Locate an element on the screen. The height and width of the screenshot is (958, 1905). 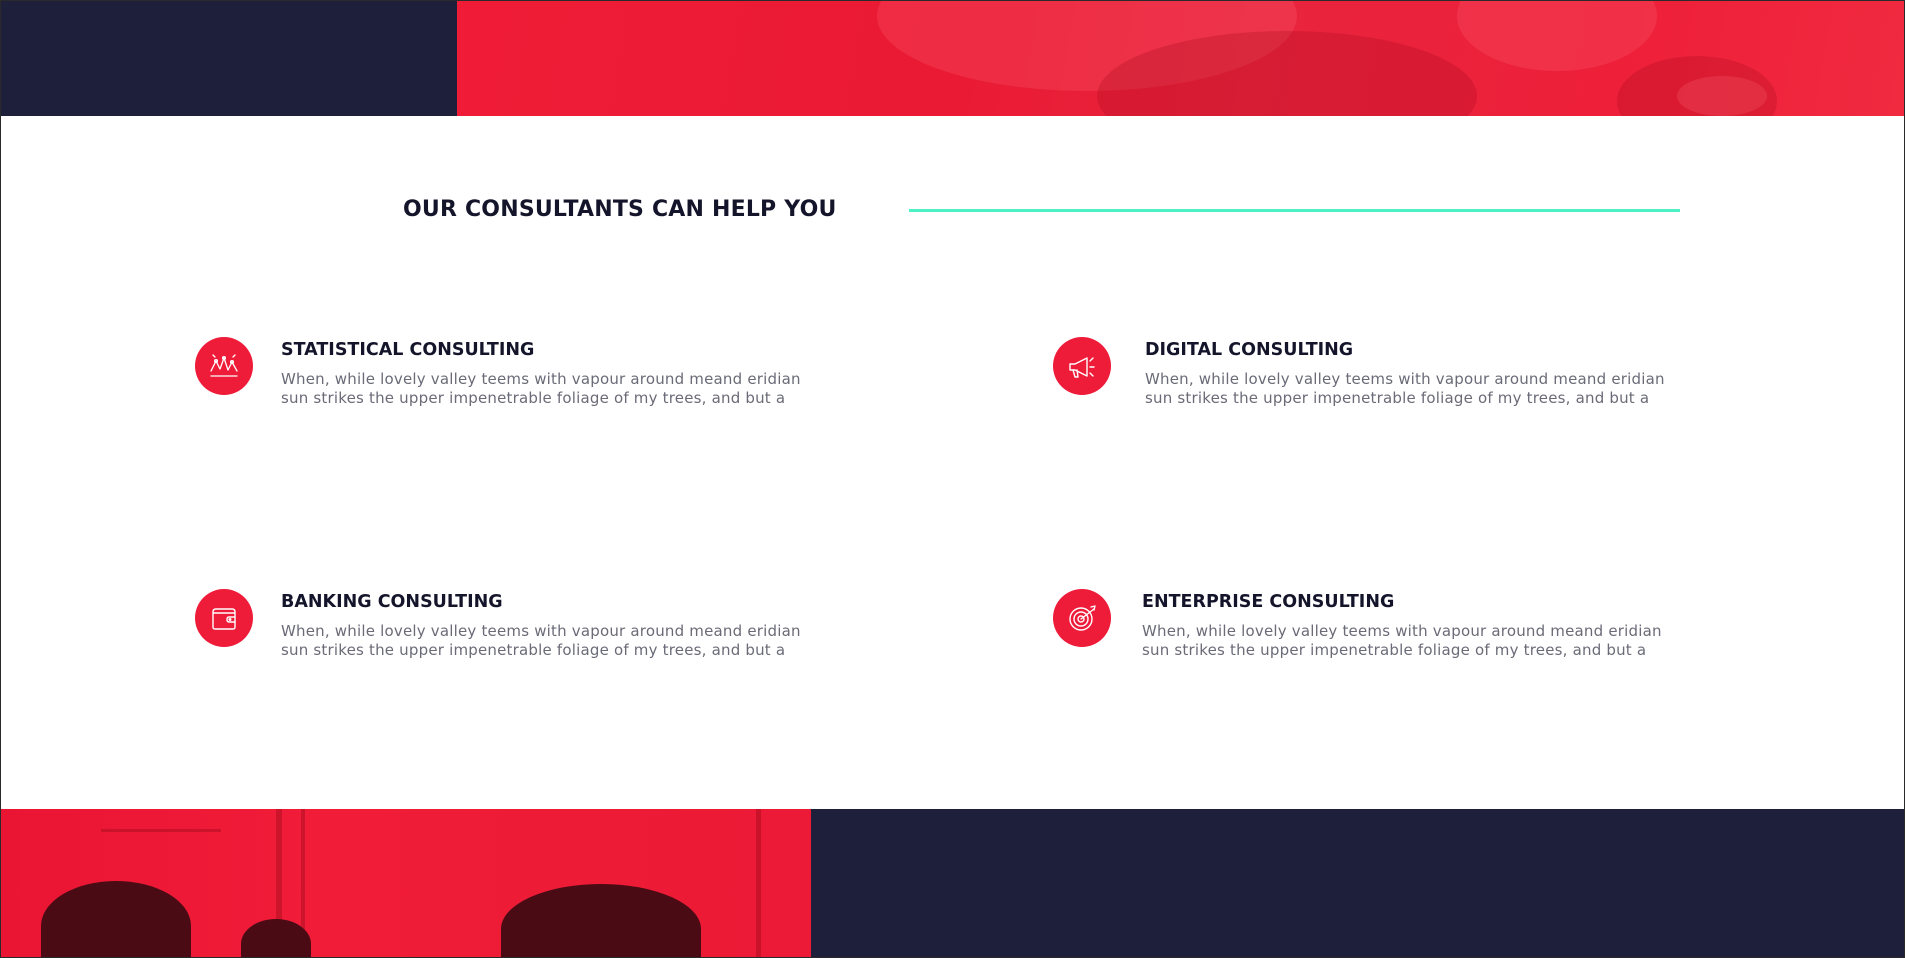
service-title: ENTERPRISE CONSULTING is located at coordinates (1268, 602).